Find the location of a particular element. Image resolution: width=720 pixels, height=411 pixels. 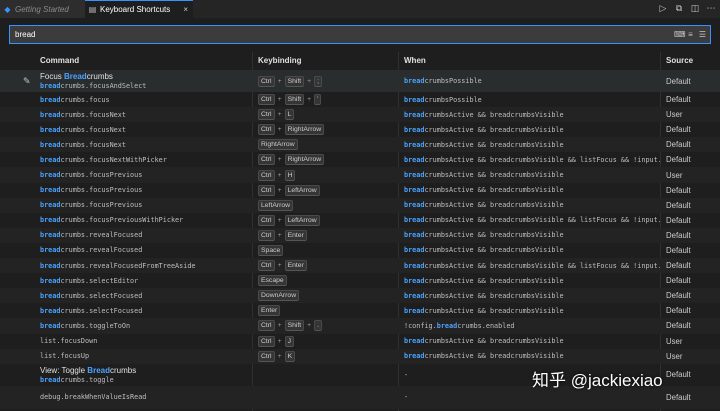

split-editor-icon: ◫ is located at coordinates (695, 8).